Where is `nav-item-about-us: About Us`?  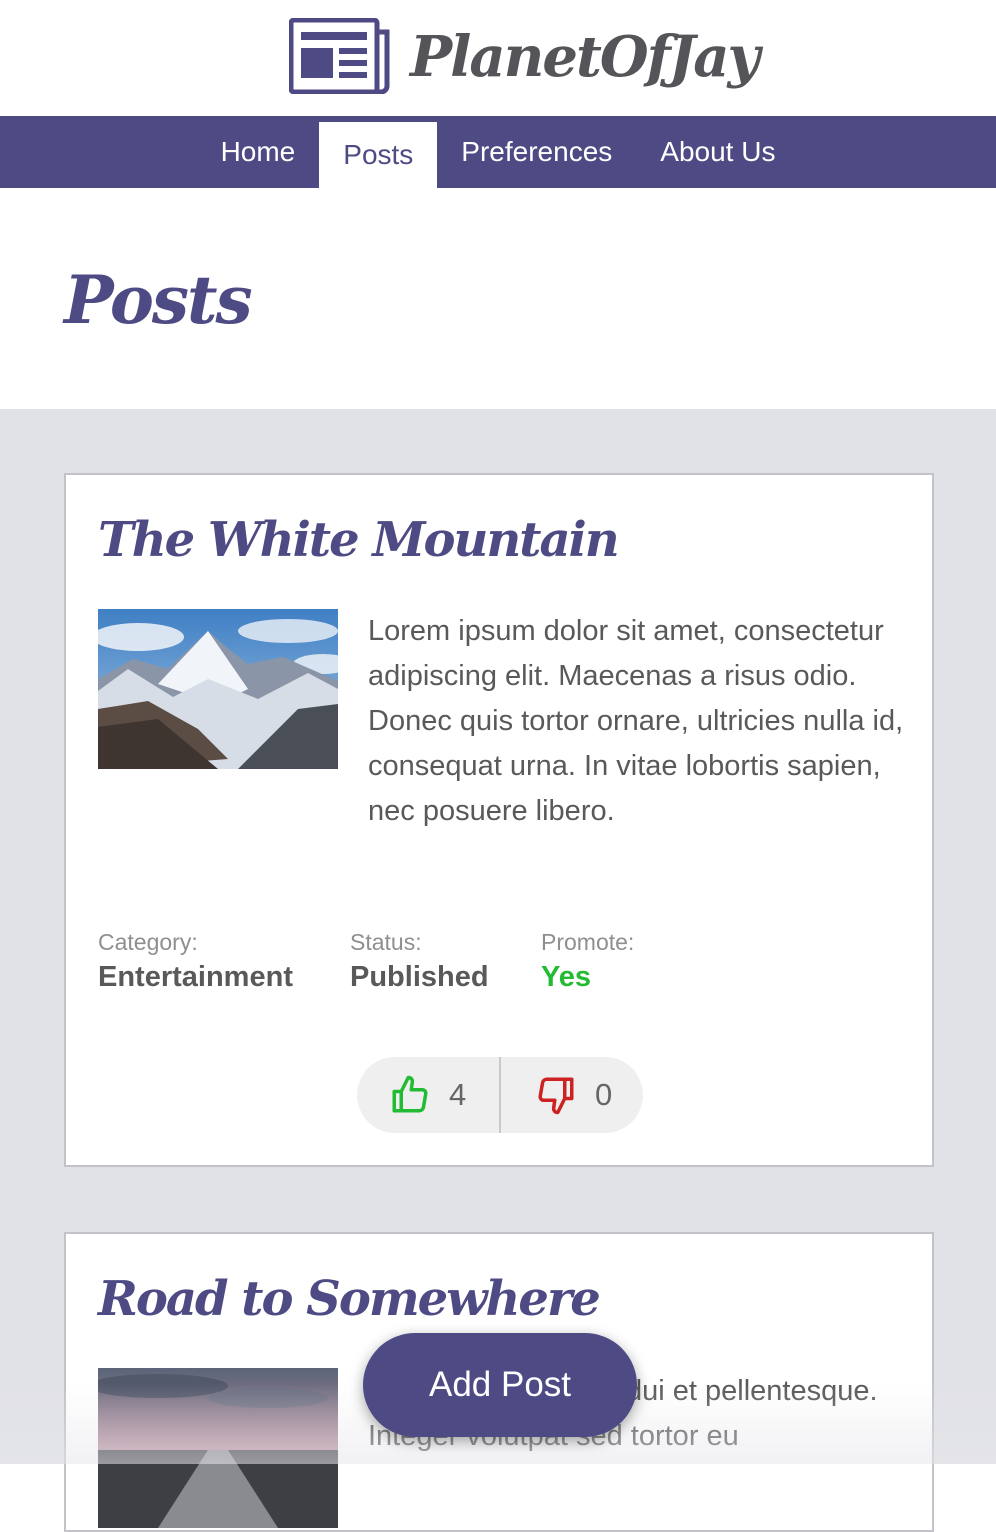
nav-item-about-us: About Us is located at coordinates (717, 152).